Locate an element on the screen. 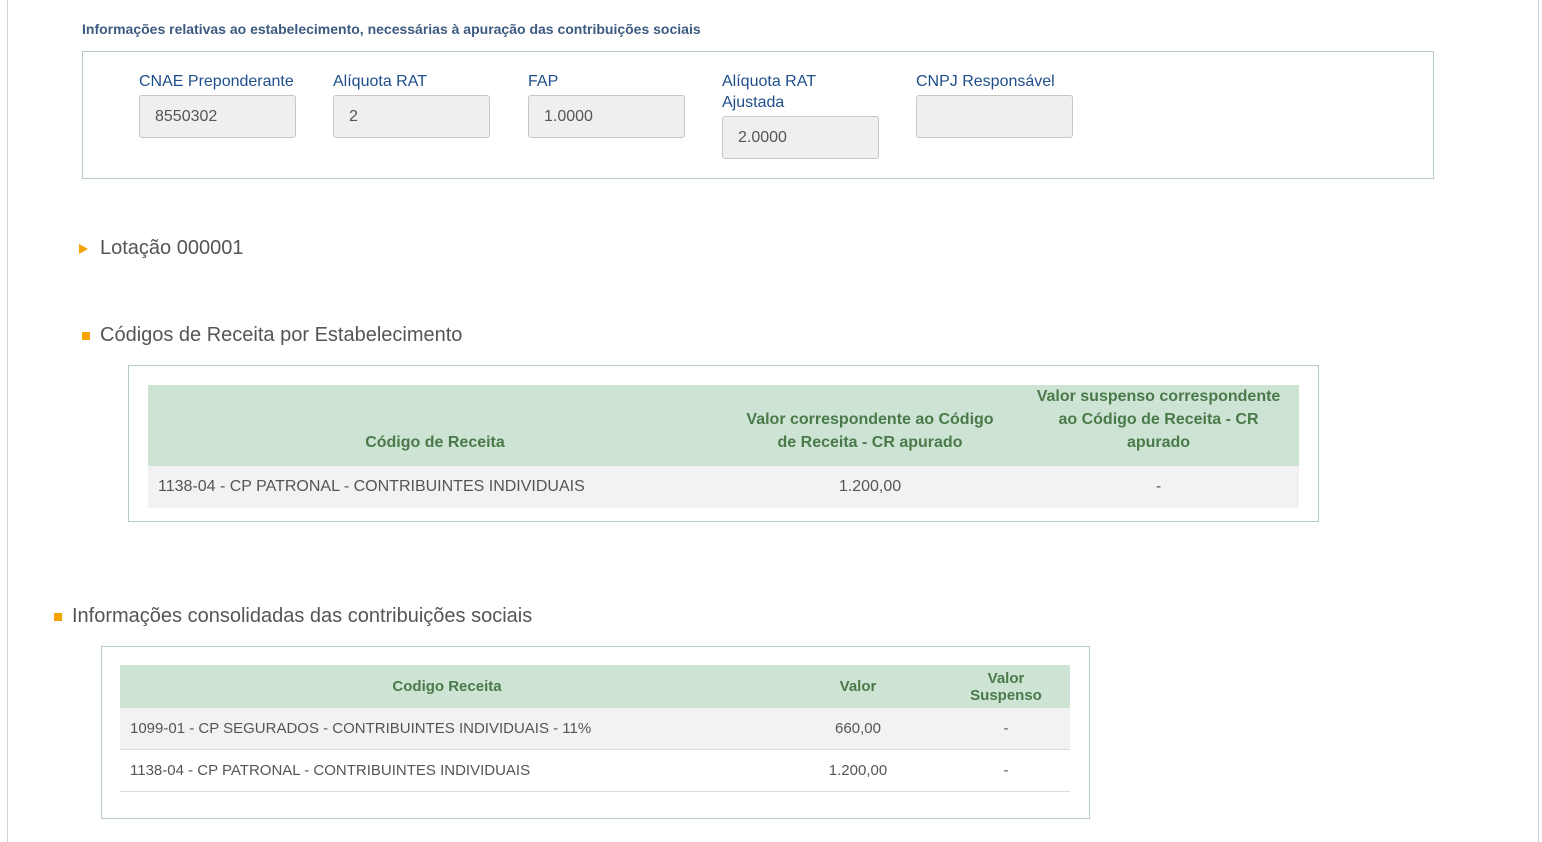 The height and width of the screenshot is (842, 1542). aliquota-rat-ajustada-label: Alíquota RAT Ajustada is located at coordinates (769, 92).